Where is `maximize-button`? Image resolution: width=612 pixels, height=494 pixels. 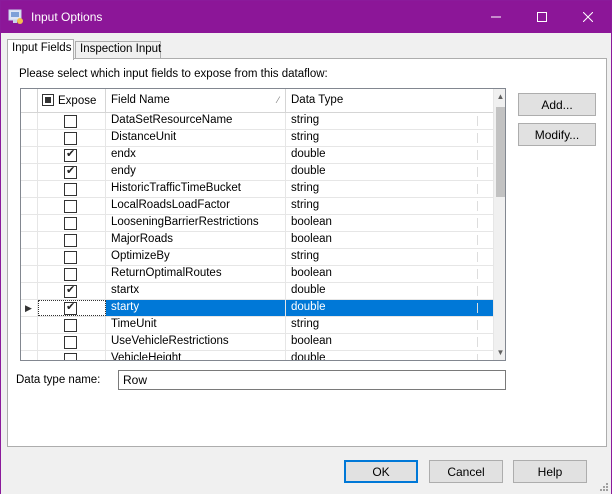
maximize-button is located at coordinates (542, 17).